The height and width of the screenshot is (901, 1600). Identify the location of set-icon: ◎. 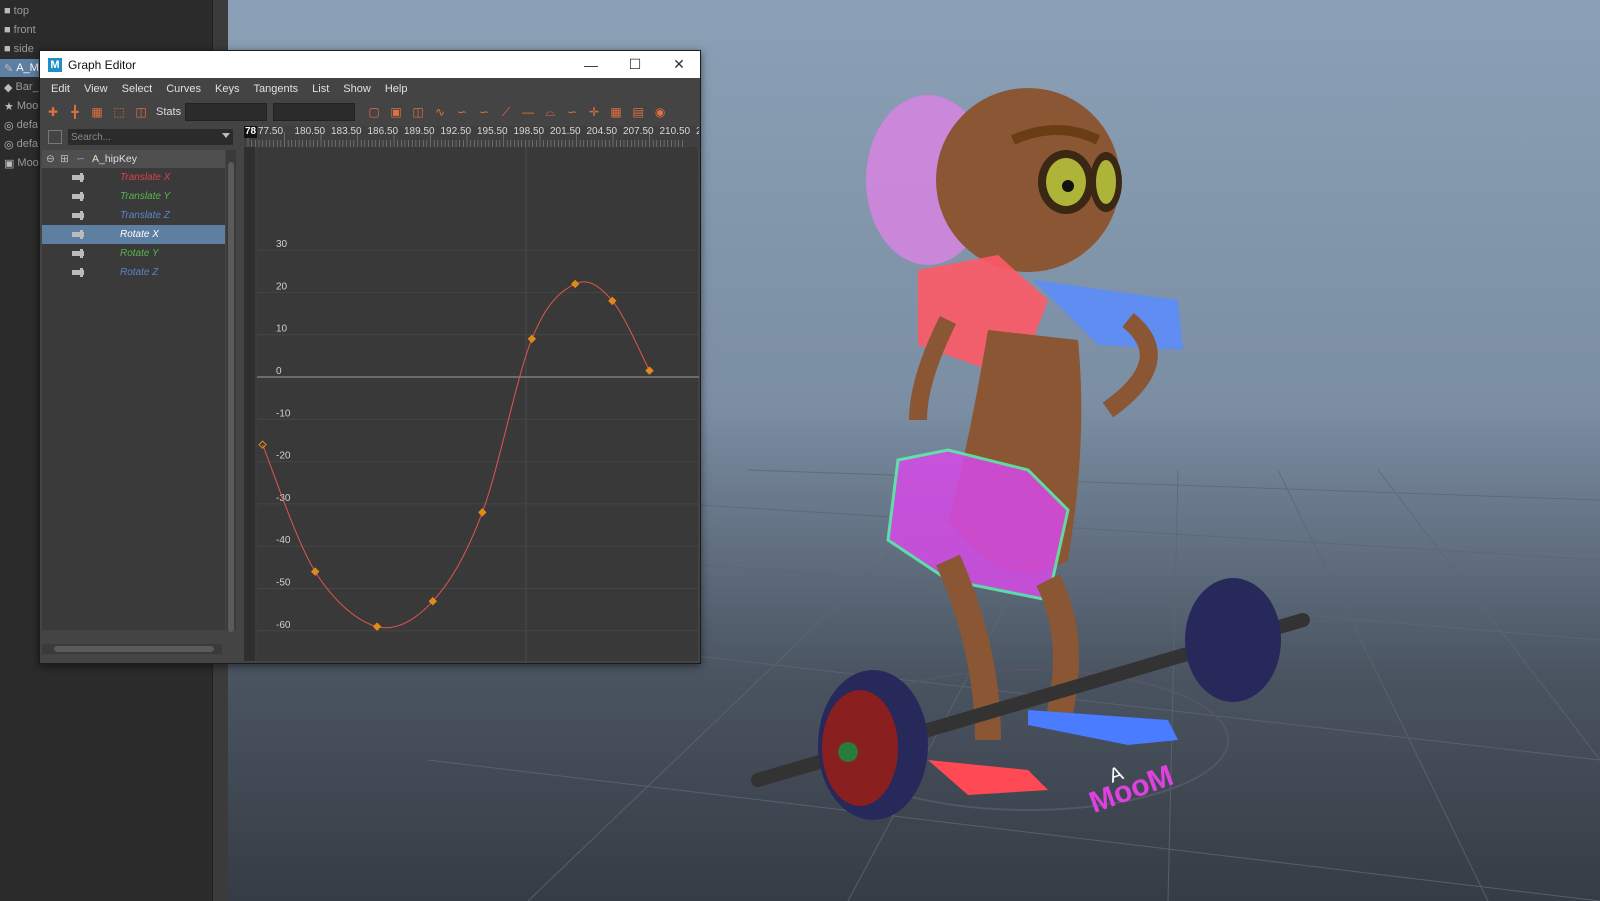
(9, 125).